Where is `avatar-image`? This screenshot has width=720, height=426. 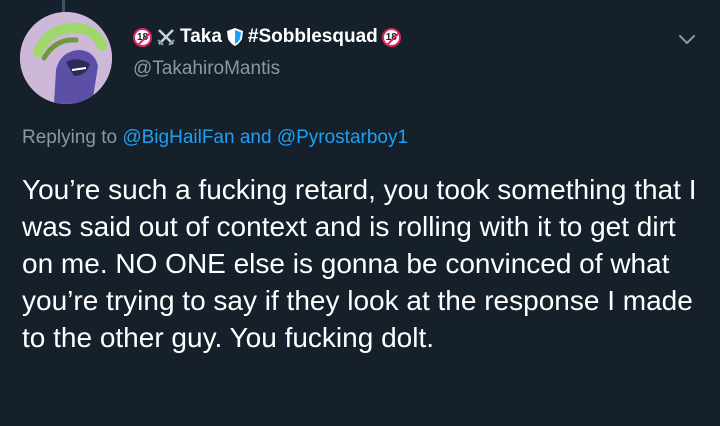 avatar-image is located at coordinates (66, 58).